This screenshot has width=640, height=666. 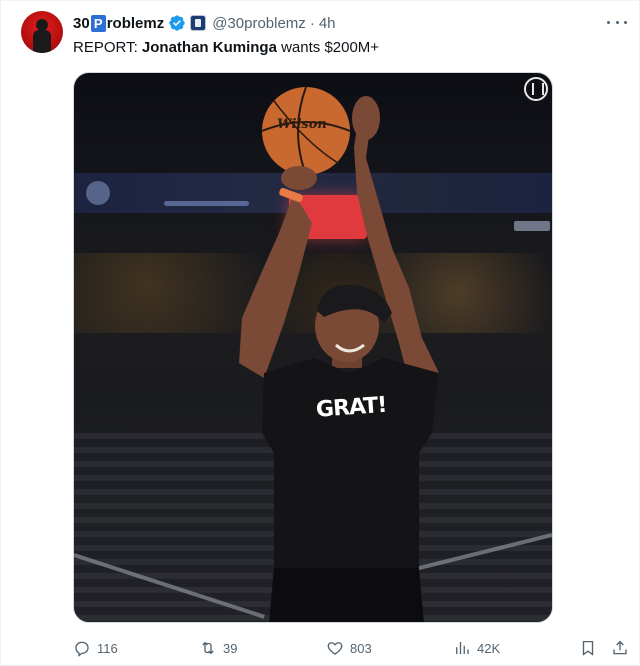 What do you see at coordinates (81, 23) in the screenshot?
I see `display-name-prefix: 30` at bounding box center [81, 23].